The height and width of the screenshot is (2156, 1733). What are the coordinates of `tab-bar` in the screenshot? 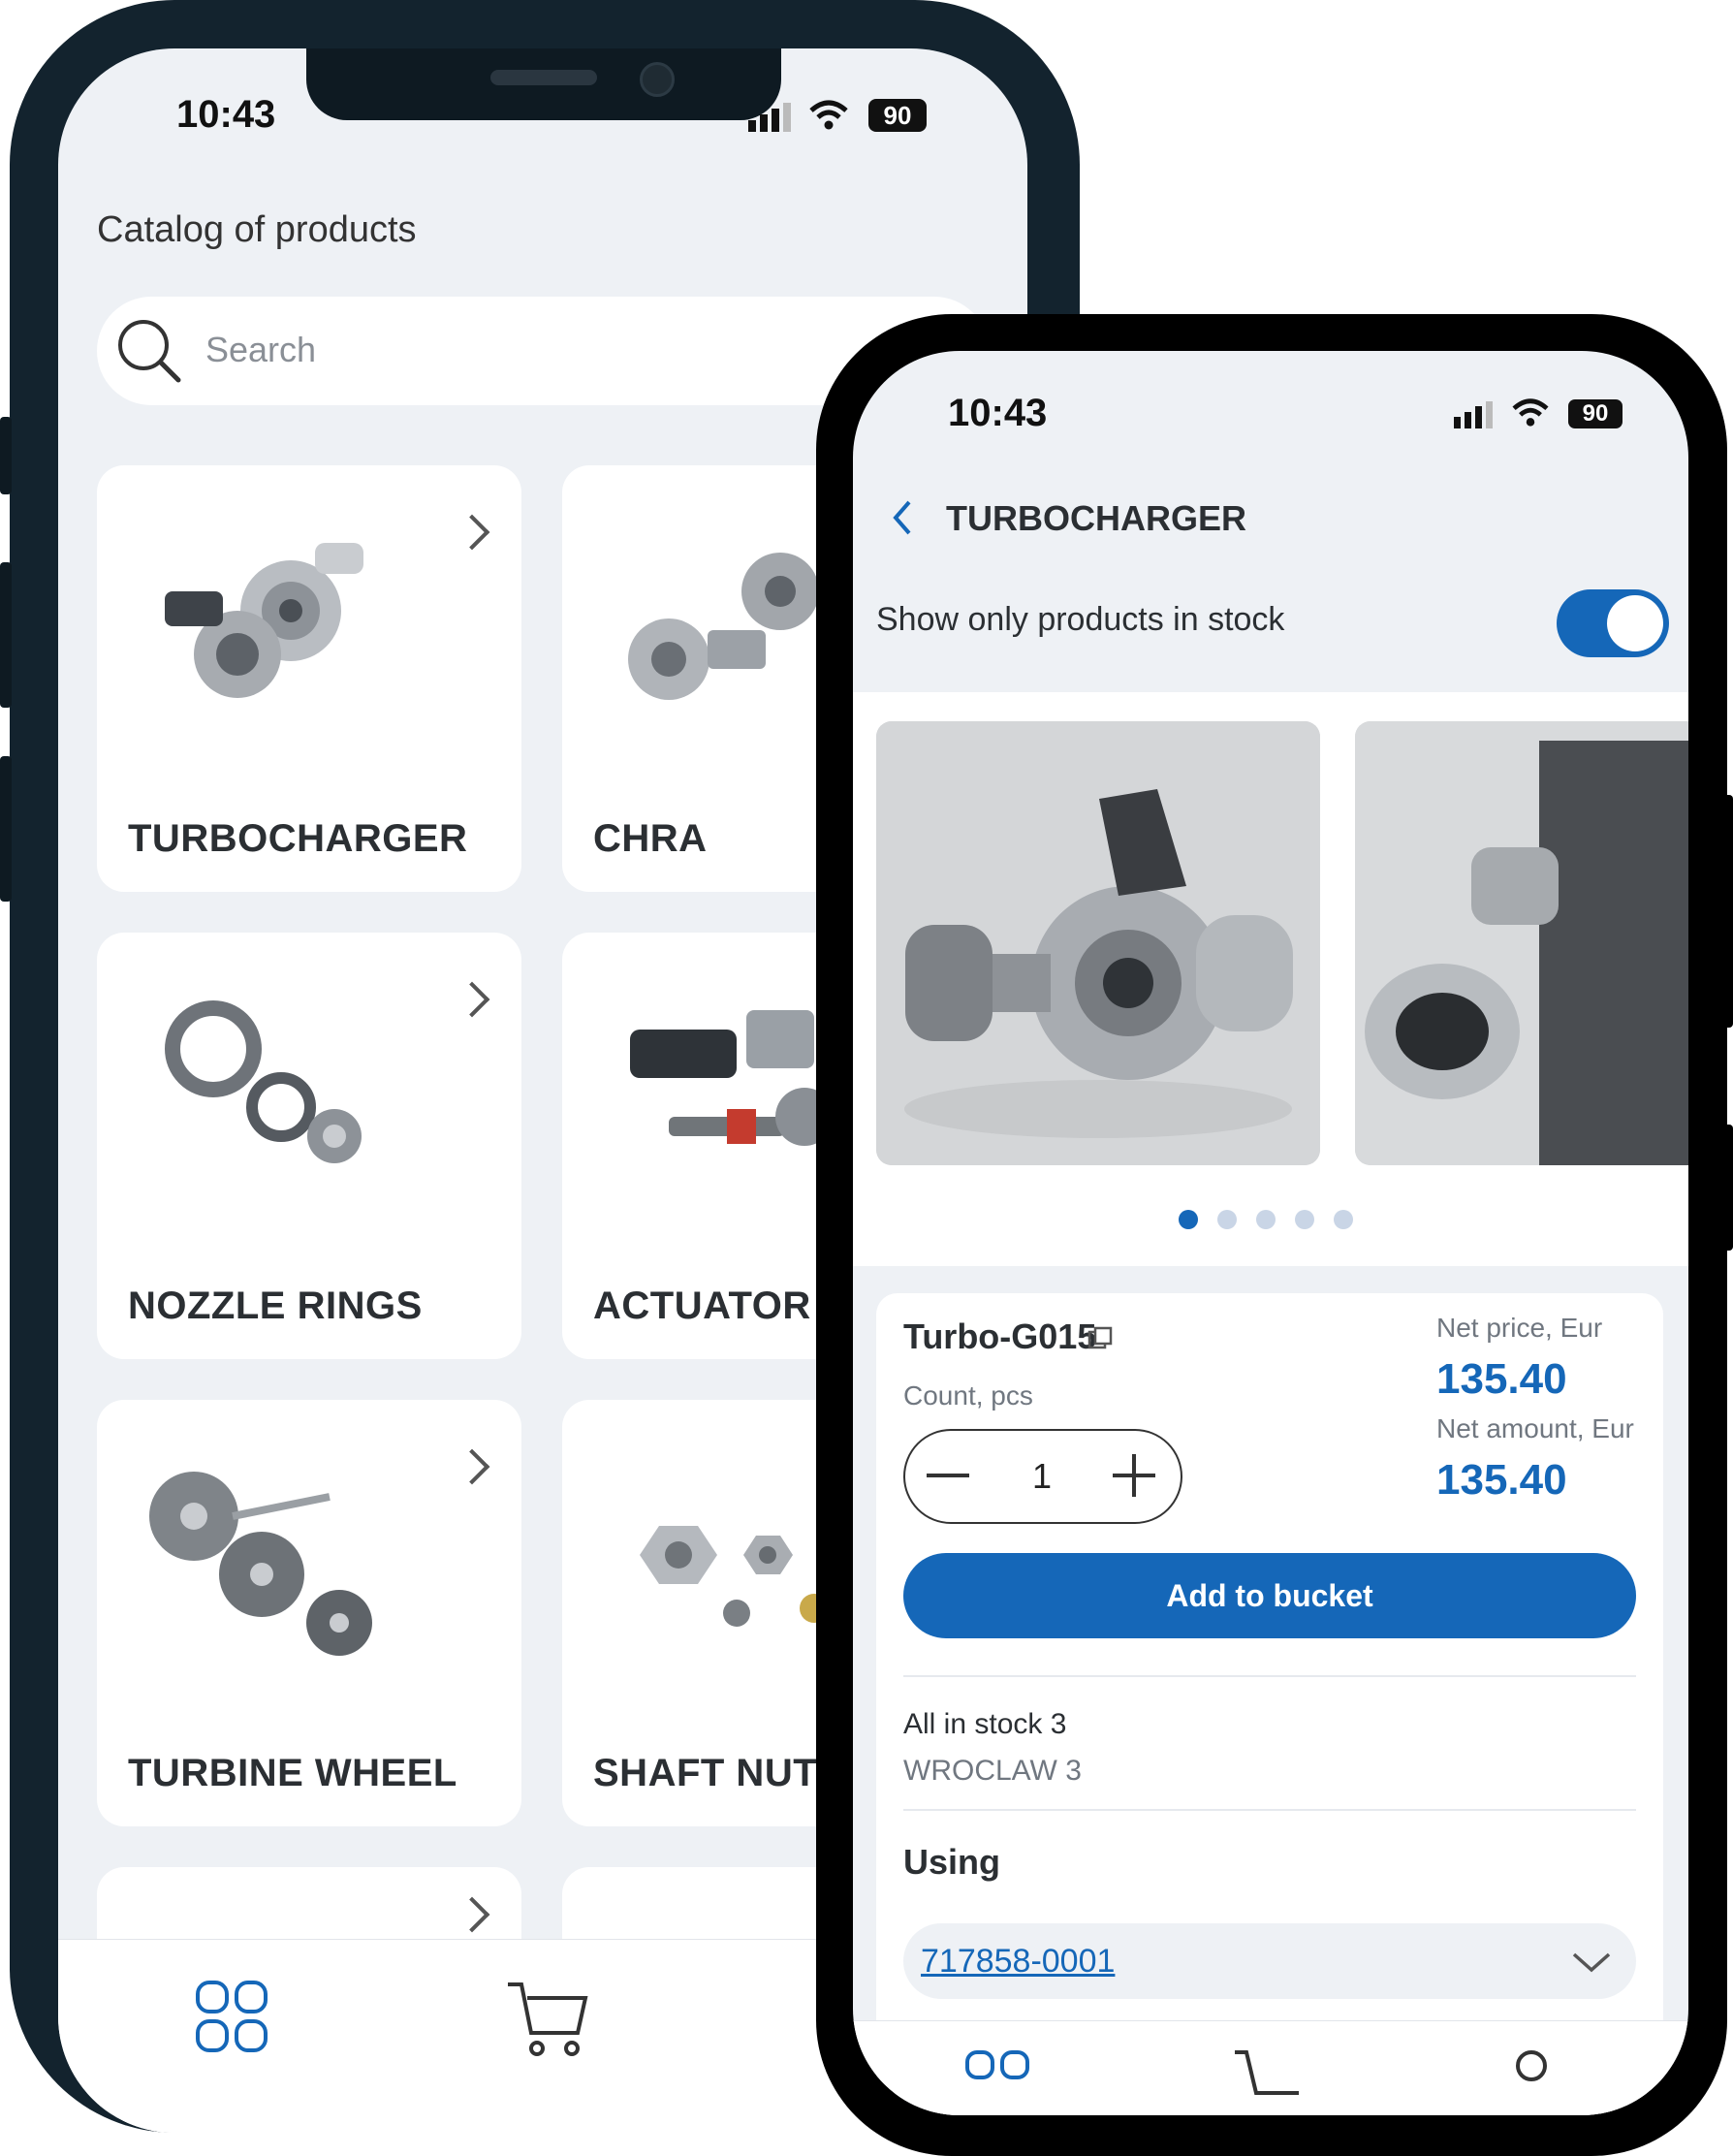 It's located at (1270, 2067).